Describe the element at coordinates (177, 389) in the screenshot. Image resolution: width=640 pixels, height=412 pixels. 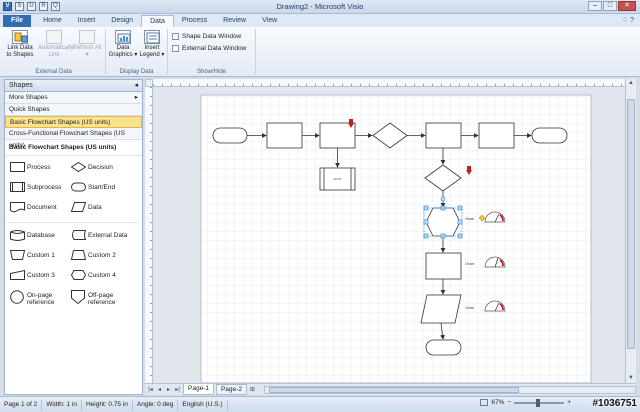
I see `last-page-icon: ▸|` at that location.